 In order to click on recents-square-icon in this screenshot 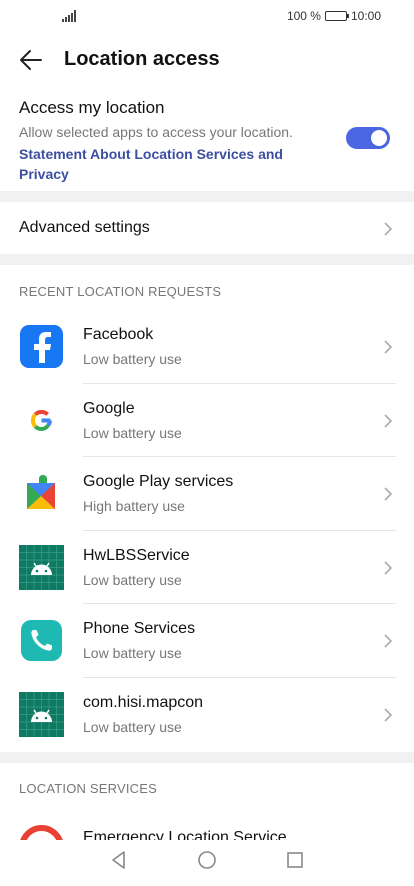, I will do `click(295, 860)`.